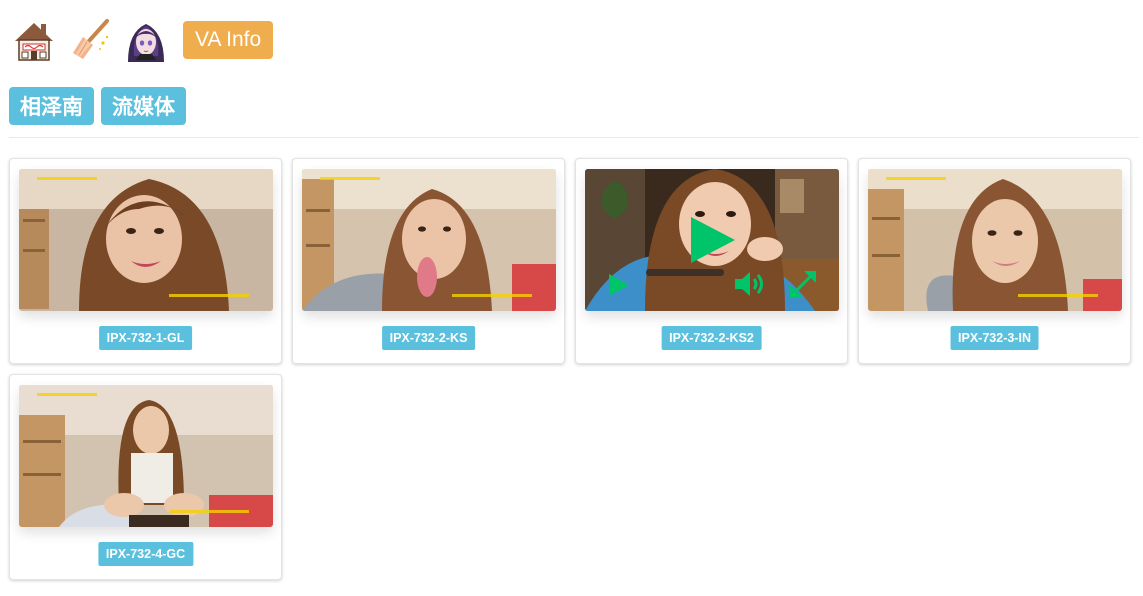 The width and height of the screenshot is (1143, 596). I want to click on va-info-button: VA Info, so click(228, 40).